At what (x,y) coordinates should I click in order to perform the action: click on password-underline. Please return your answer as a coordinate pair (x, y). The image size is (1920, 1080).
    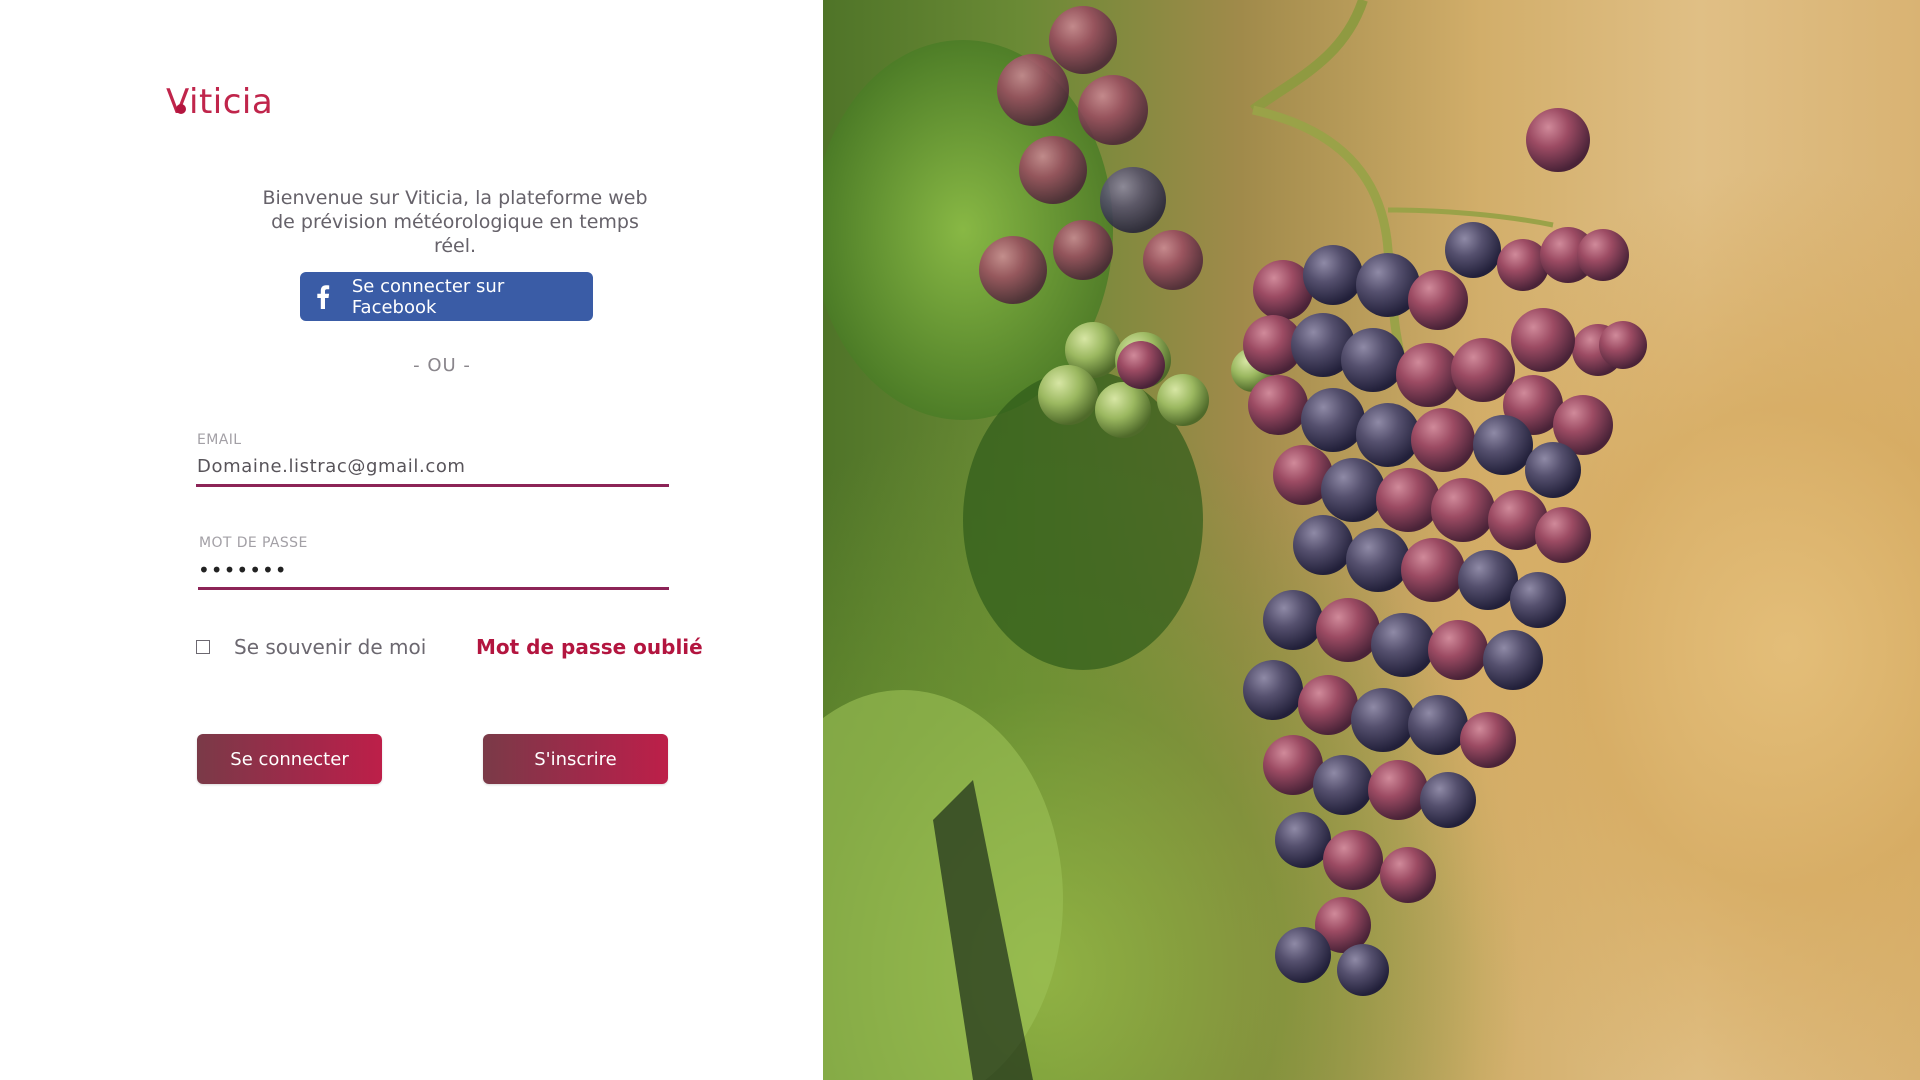
    Looking at the image, I should click on (433, 588).